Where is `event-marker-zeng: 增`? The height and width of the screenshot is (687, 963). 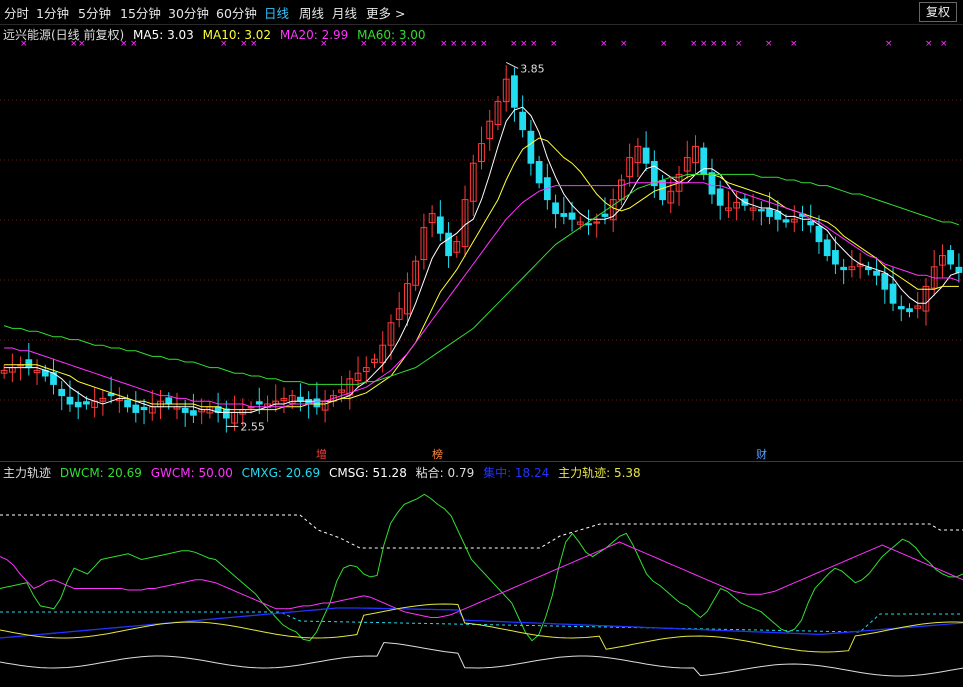 event-marker-zeng: 增 is located at coordinates (321, 454).